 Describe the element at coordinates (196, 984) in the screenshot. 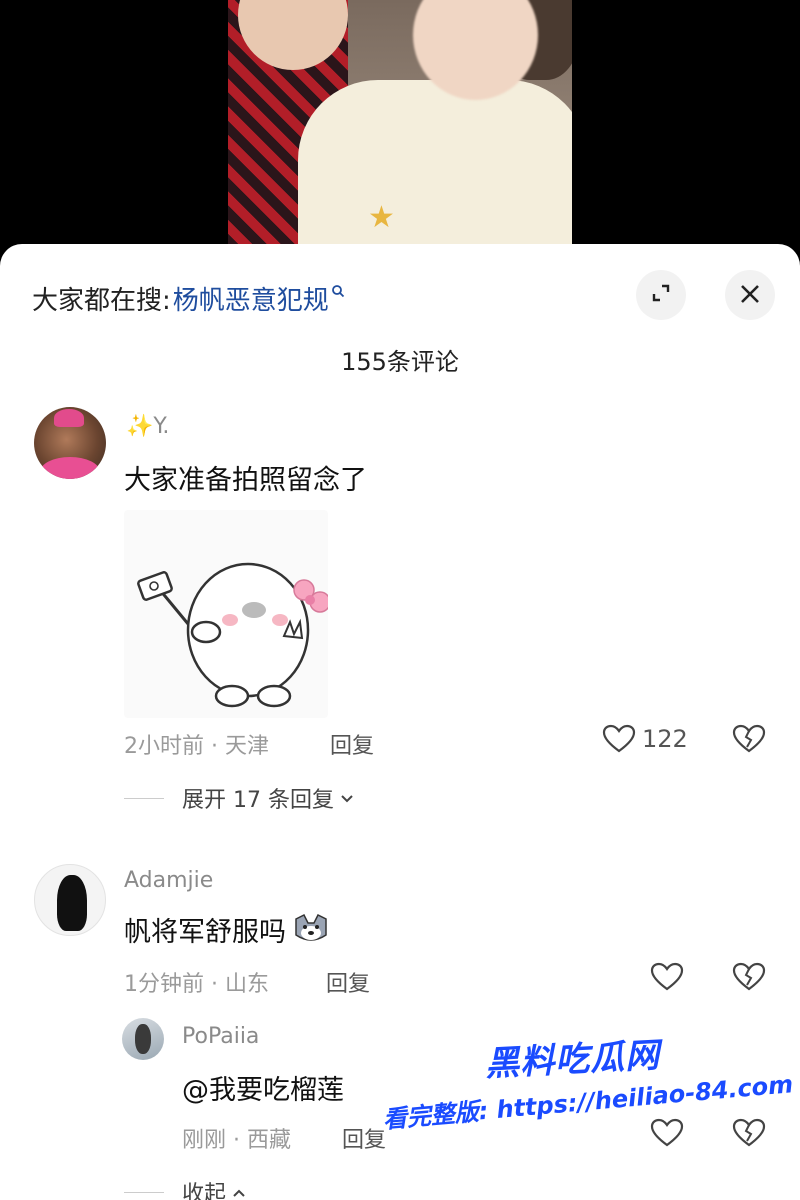

I see `comment-meta: 1分钟前 · 山东` at that location.